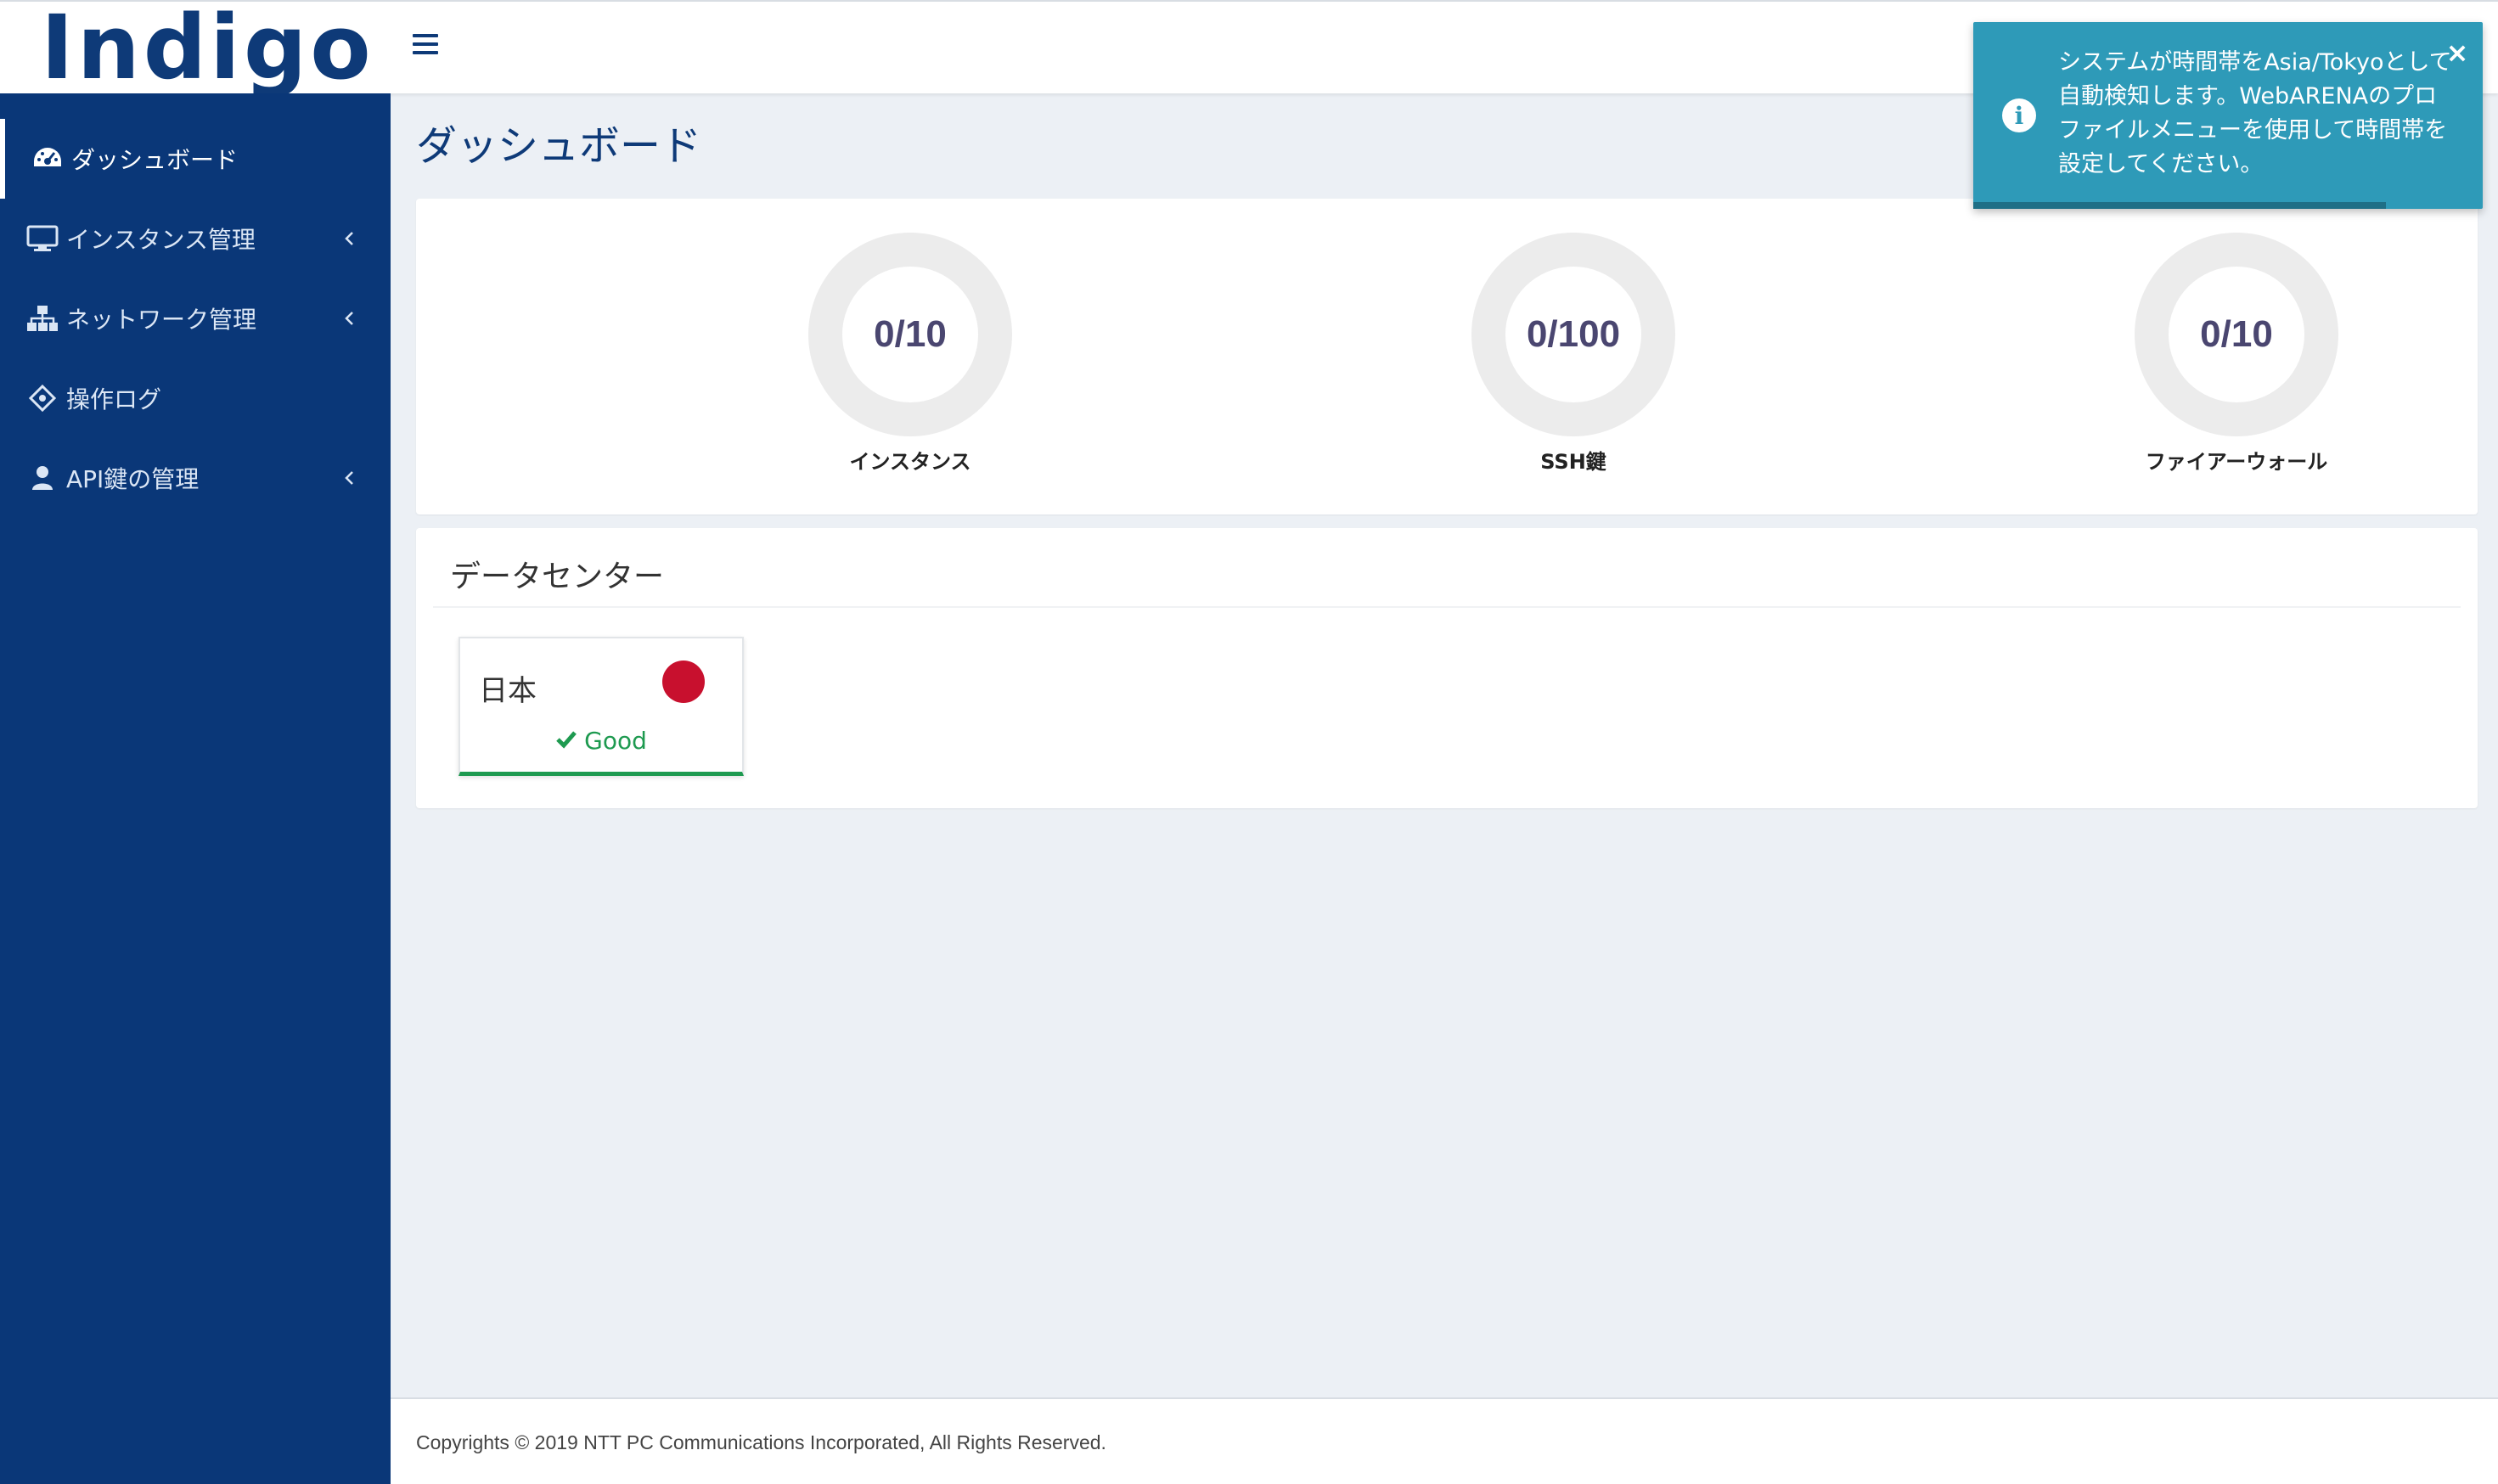 Image resolution: width=2498 pixels, height=1484 pixels. Describe the element at coordinates (557, 576) in the screenshot. I see `datacenter-title: データセンター` at that location.